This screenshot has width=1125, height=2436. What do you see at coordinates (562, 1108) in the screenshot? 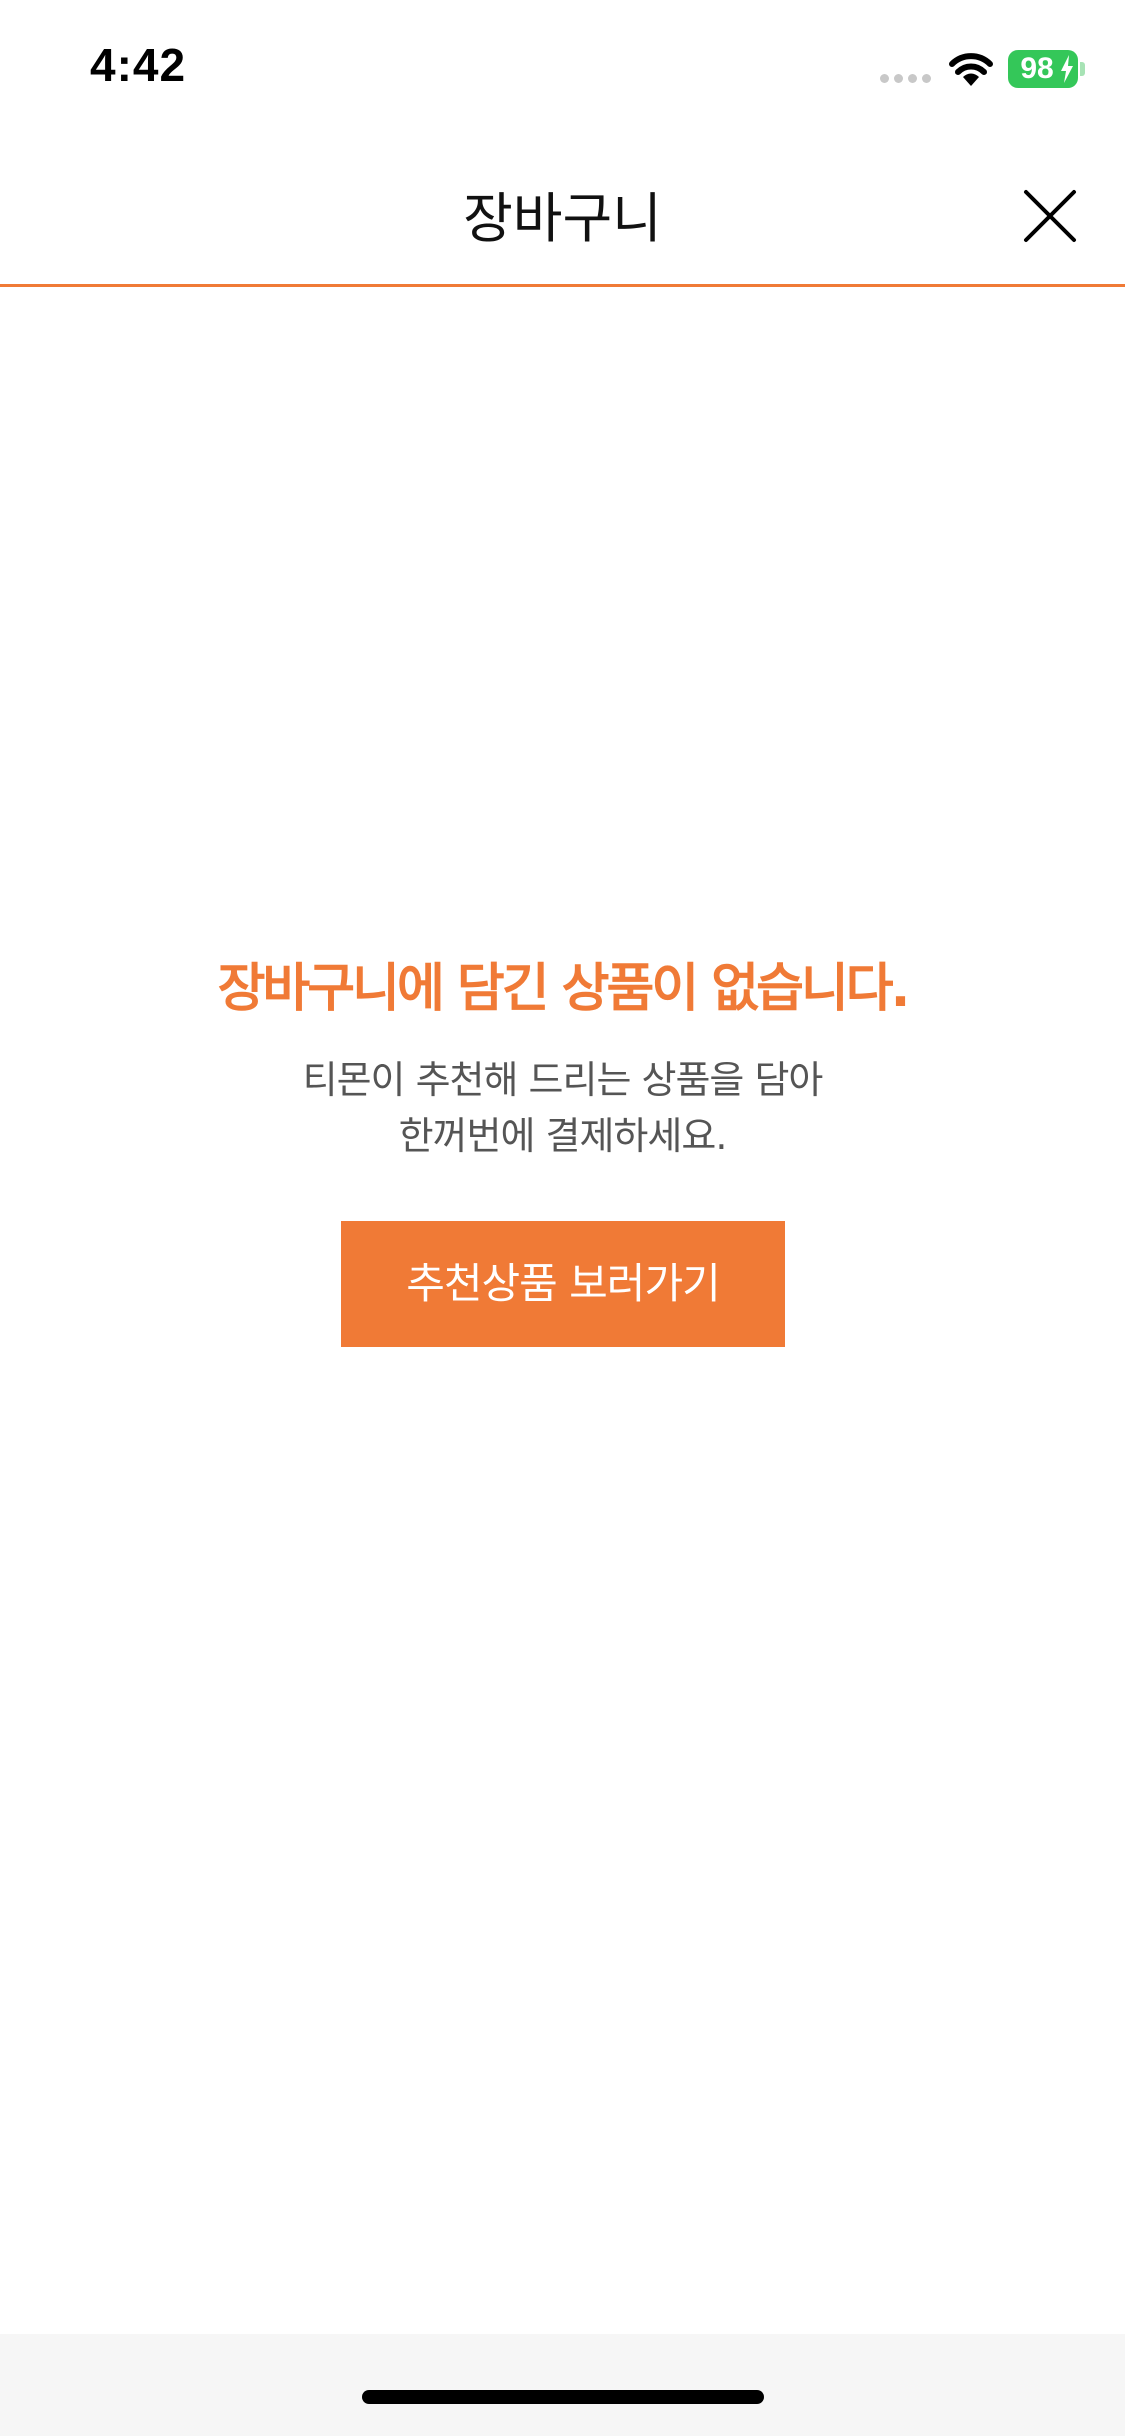
I see `empty-cart-description: 티몬이 추천해 드리는 상품을 담아 한꺼번에 결제하세요.` at bounding box center [562, 1108].